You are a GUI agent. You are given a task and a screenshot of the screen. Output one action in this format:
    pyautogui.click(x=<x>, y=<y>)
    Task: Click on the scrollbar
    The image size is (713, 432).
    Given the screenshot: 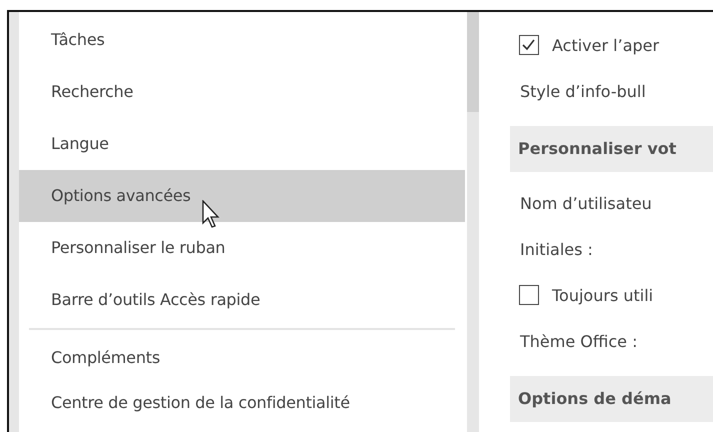 What is the action you would take?
    pyautogui.click(x=473, y=222)
    